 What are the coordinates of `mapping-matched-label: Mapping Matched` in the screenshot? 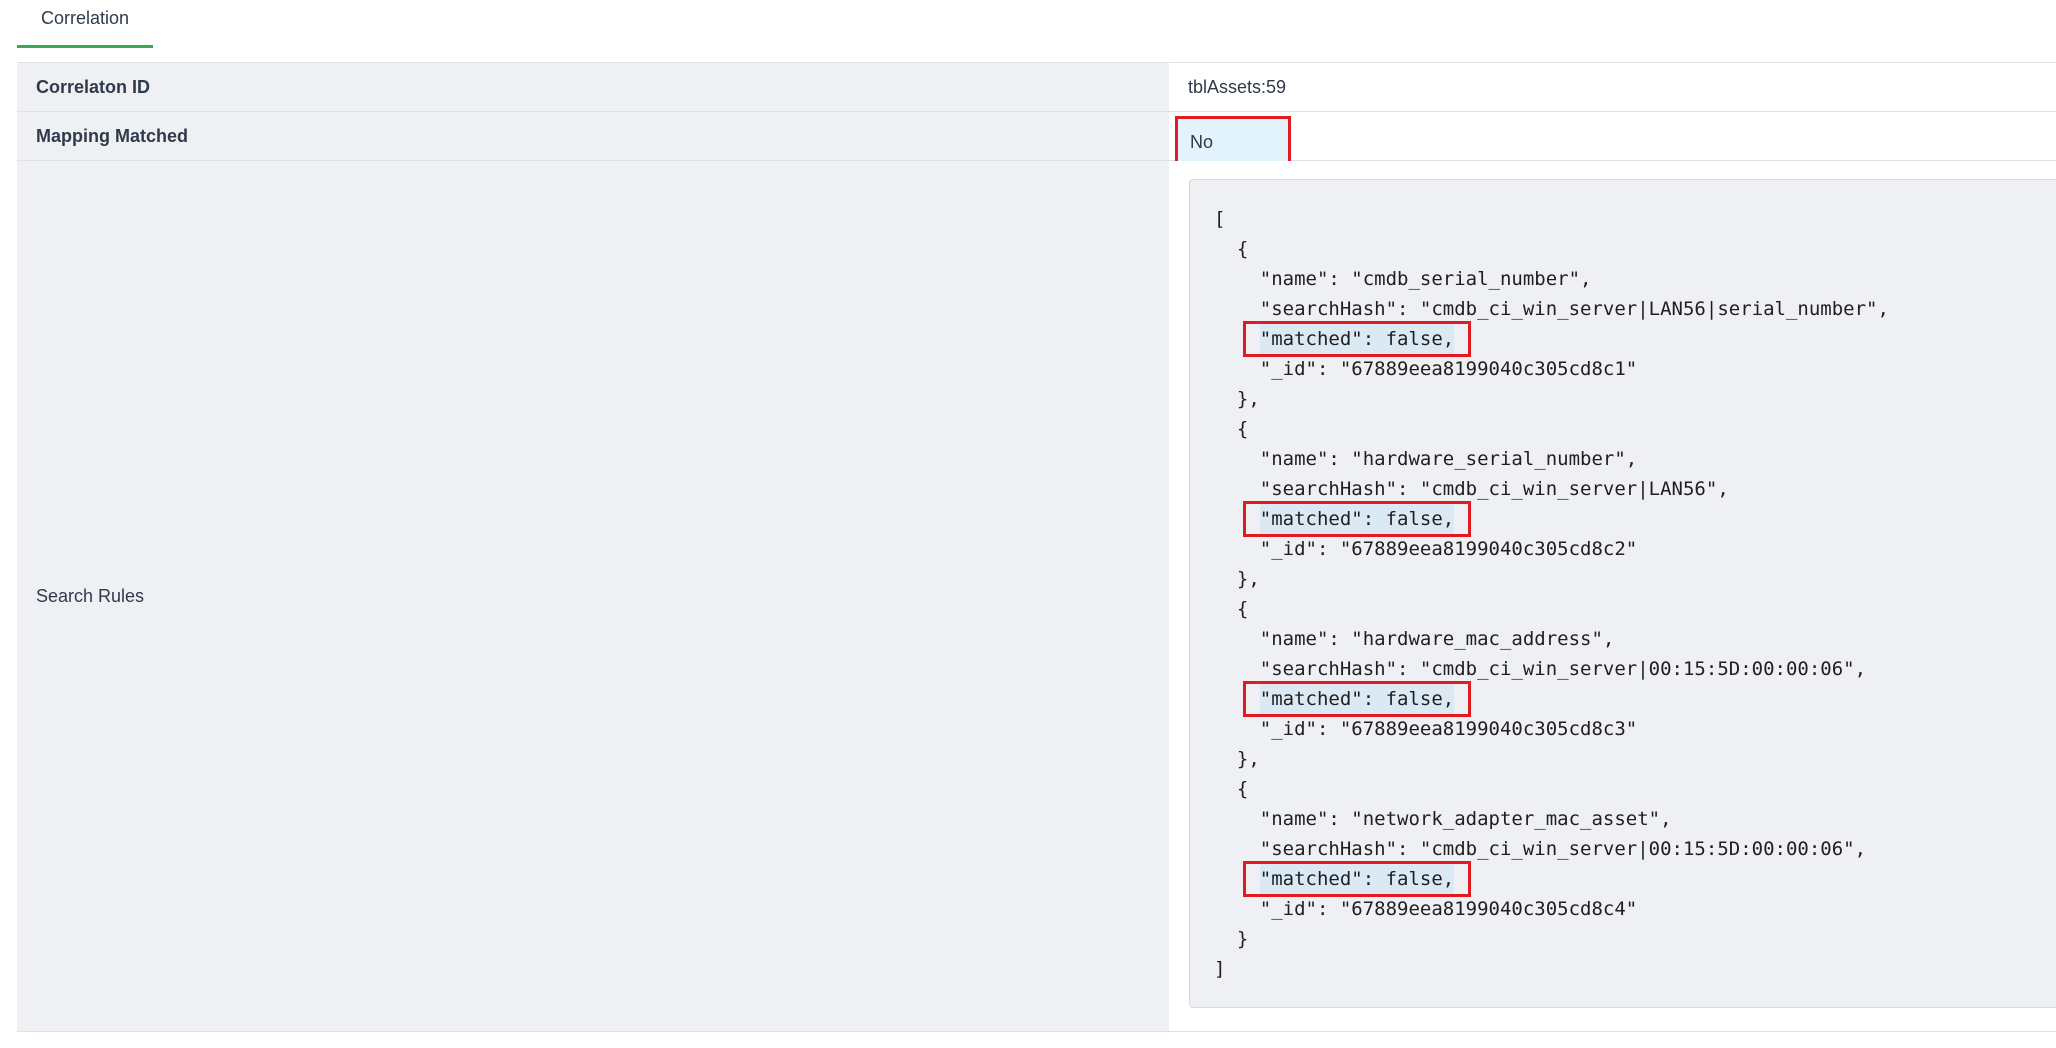 It's located at (593, 136).